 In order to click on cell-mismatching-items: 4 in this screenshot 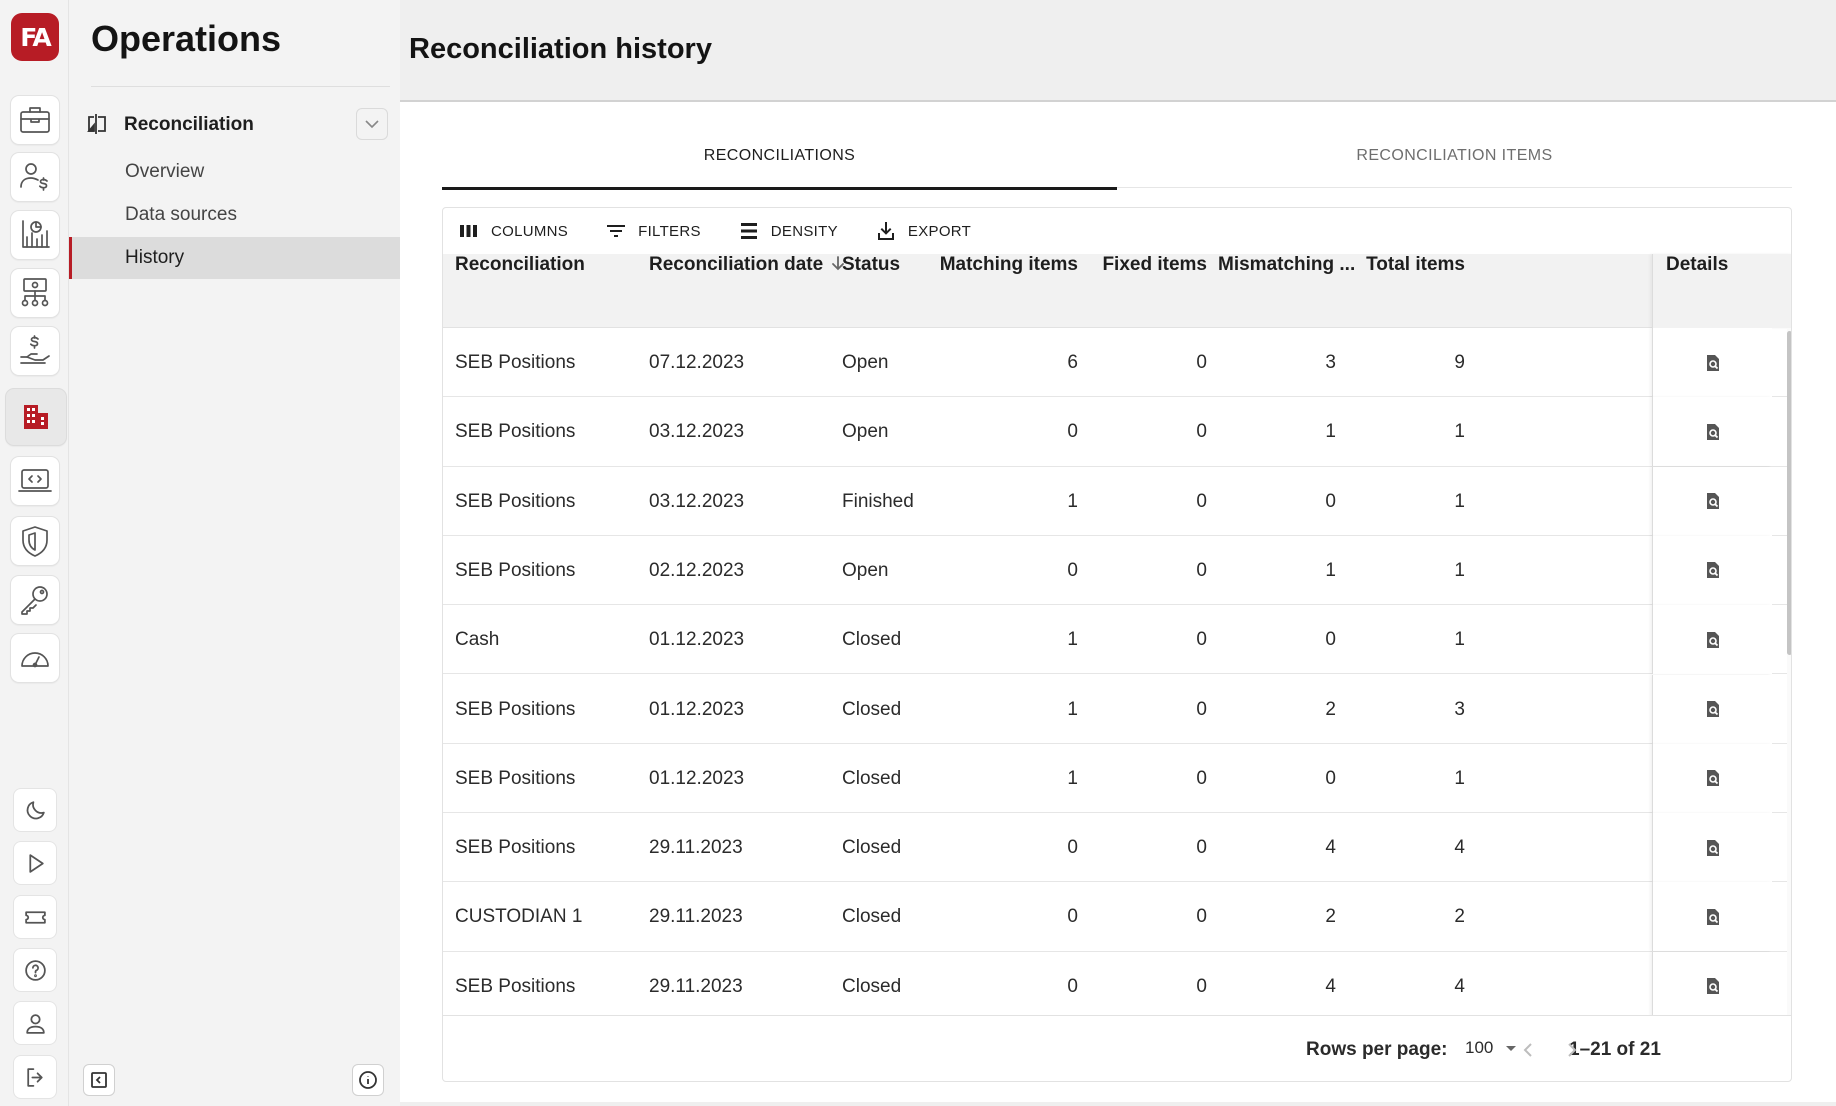, I will do `click(1330, 848)`.